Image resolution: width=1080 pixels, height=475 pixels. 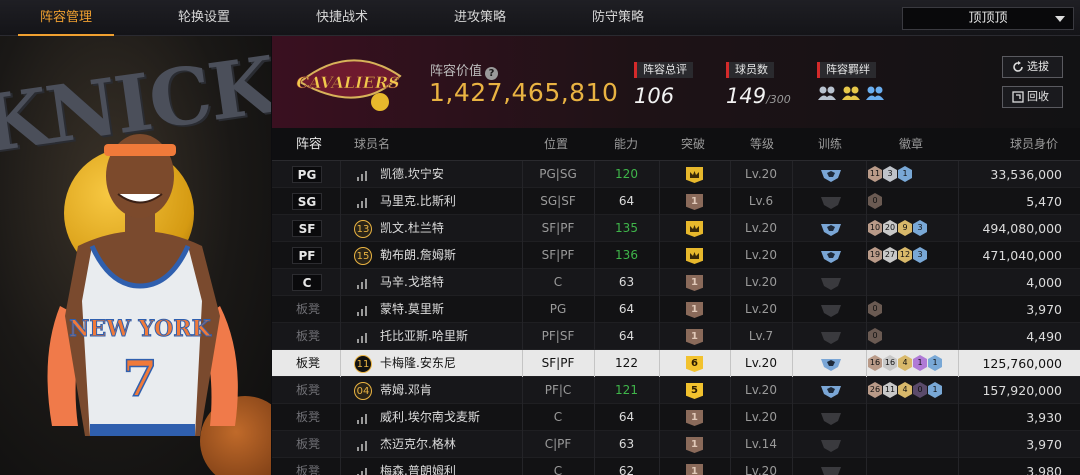 What do you see at coordinates (1032, 97) in the screenshot?
I see `recycle-button: 回收` at bounding box center [1032, 97].